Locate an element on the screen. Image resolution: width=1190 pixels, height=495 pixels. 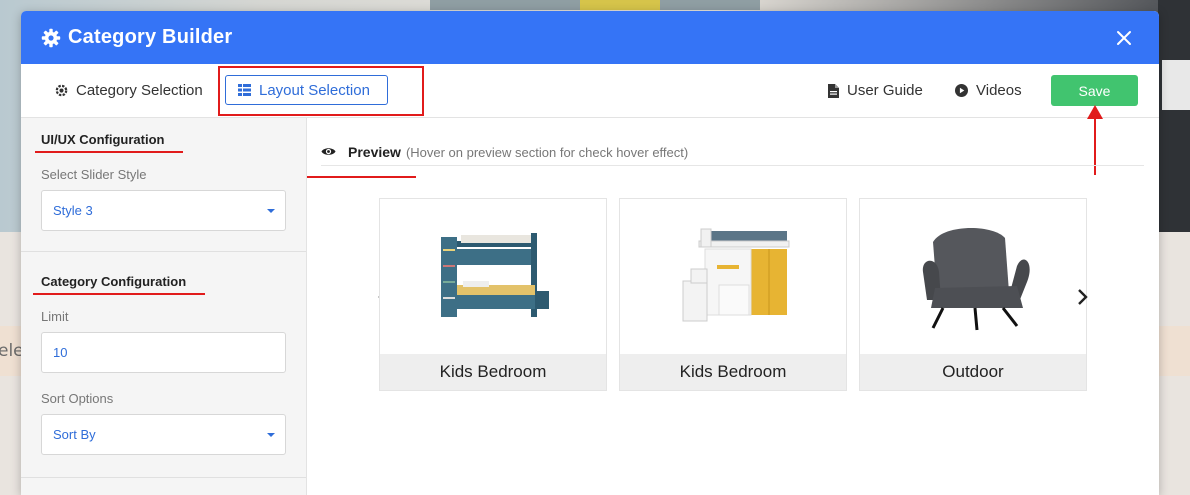
annotation-highlight-box is located at coordinates (321, 91).